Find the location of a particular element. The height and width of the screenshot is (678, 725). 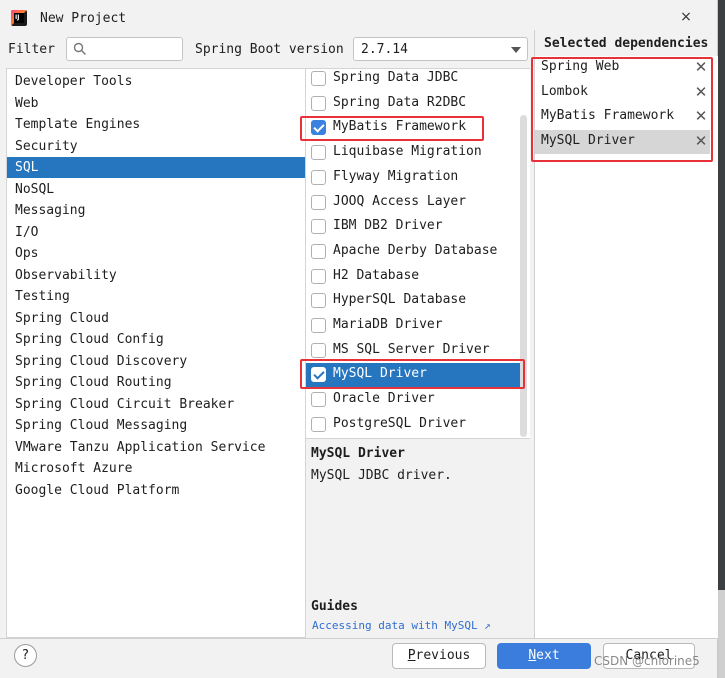

dependency-label: Flyway Migration is located at coordinates (396, 176).